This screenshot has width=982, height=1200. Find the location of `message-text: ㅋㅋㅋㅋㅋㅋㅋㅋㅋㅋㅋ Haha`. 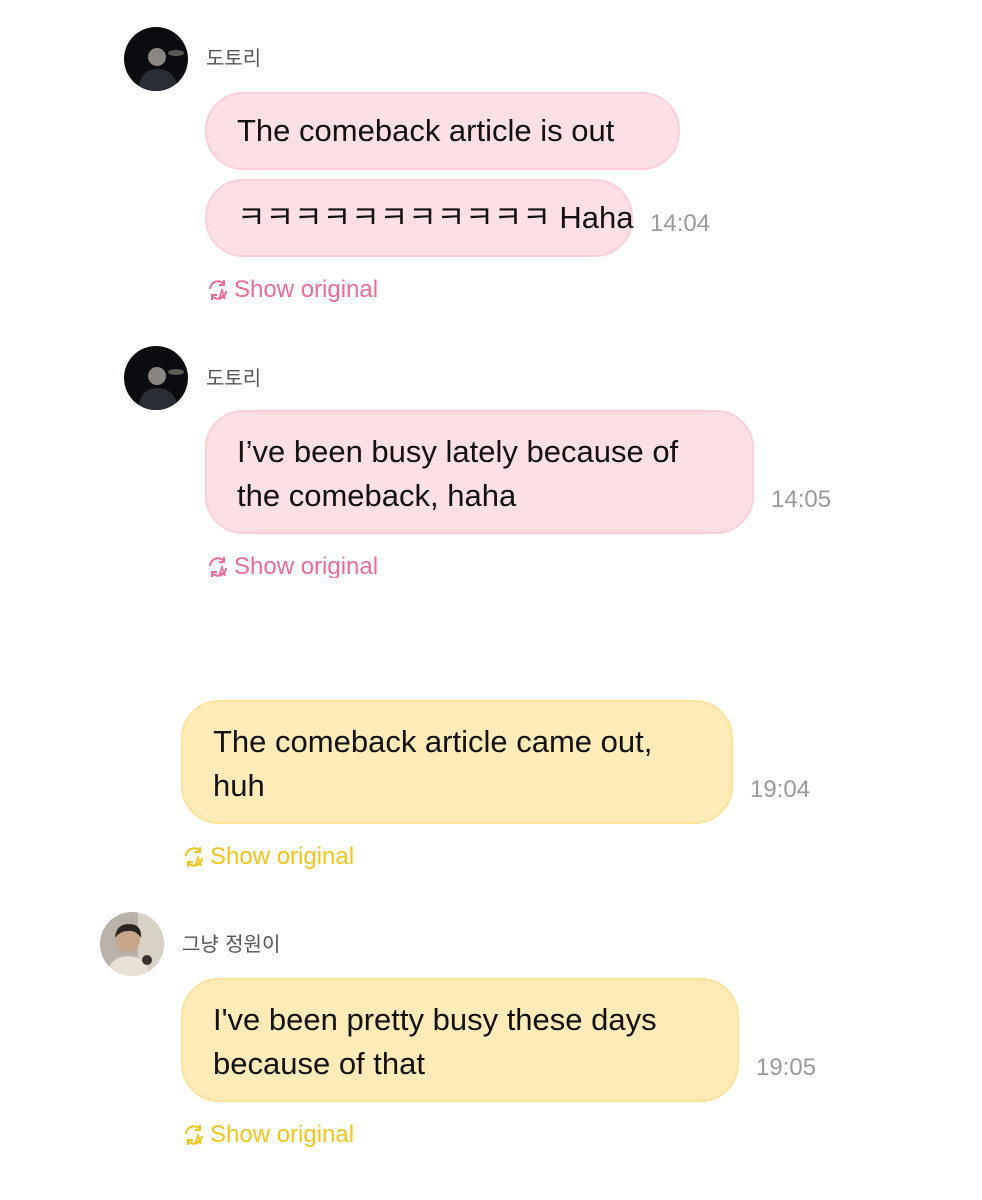

message-text: ㅋㅋㅋㅋㅋㅋㅋㅋㅋㅋㅋ Haha is located at coordinates (435, 217).